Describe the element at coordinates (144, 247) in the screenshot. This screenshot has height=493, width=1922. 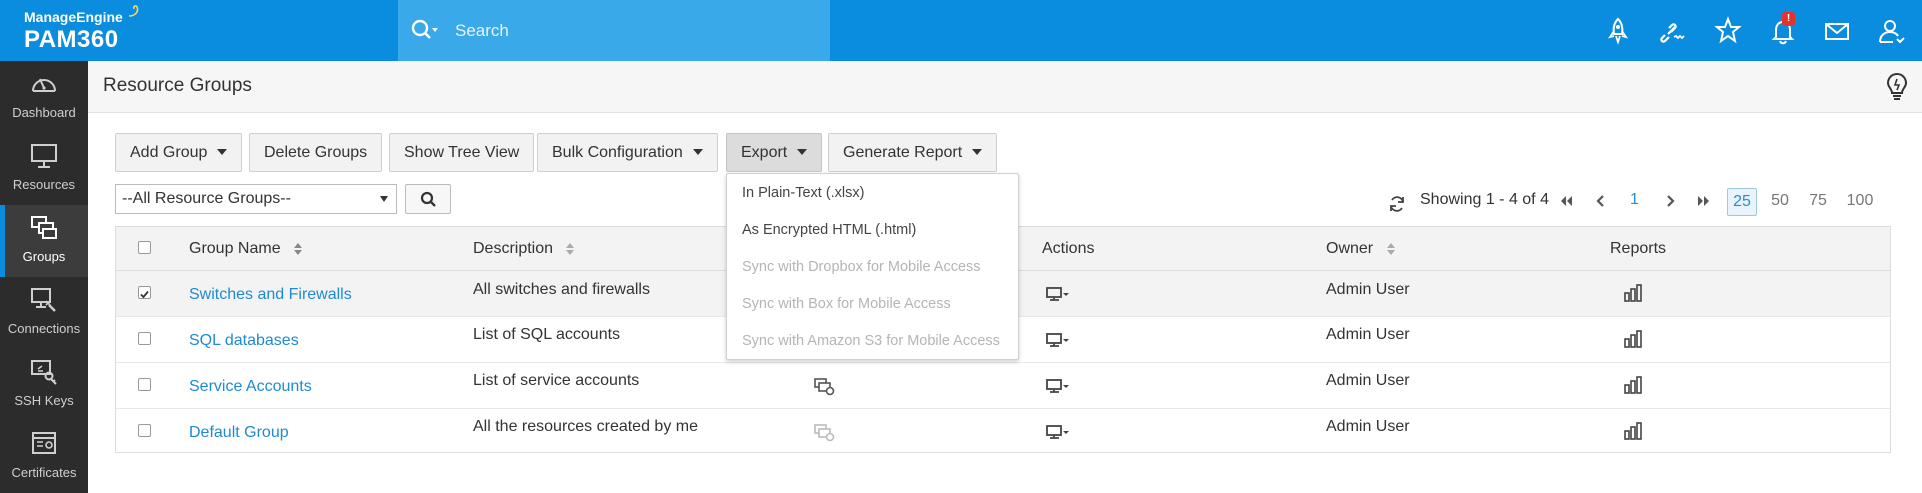
I see `select-all-checkbox` at that location.